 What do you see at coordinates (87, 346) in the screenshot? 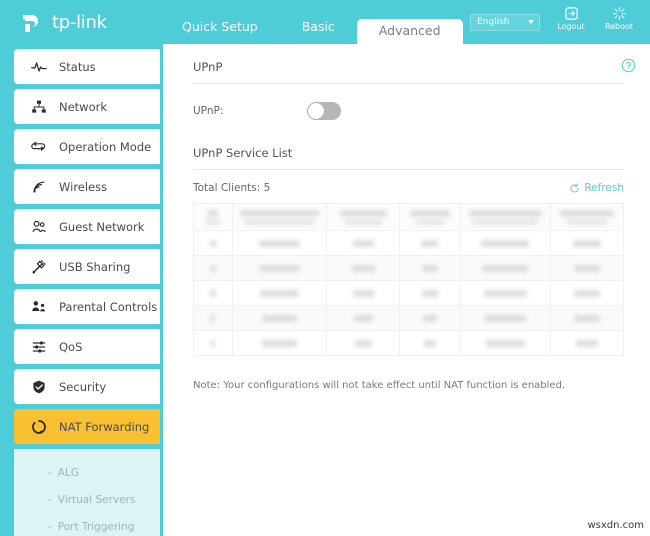
I see `sidebar-item-qos: QoS` at bounding box center [87, 346].